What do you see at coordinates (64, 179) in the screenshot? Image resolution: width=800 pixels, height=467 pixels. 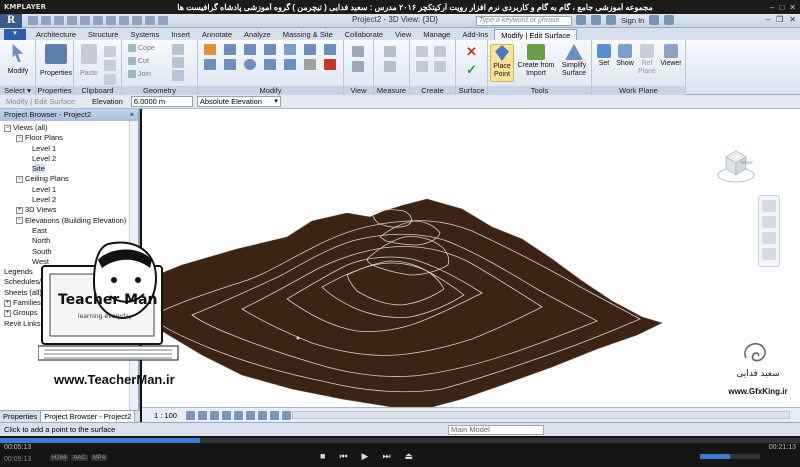 I see `tree-item: − Ceiling Plans` at bounding box center [64, 179].